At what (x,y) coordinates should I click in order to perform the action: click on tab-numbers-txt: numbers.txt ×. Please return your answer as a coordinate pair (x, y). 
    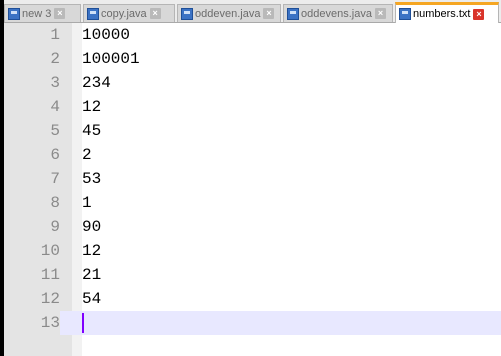
    Looking at the image, I should click on (447, 12).